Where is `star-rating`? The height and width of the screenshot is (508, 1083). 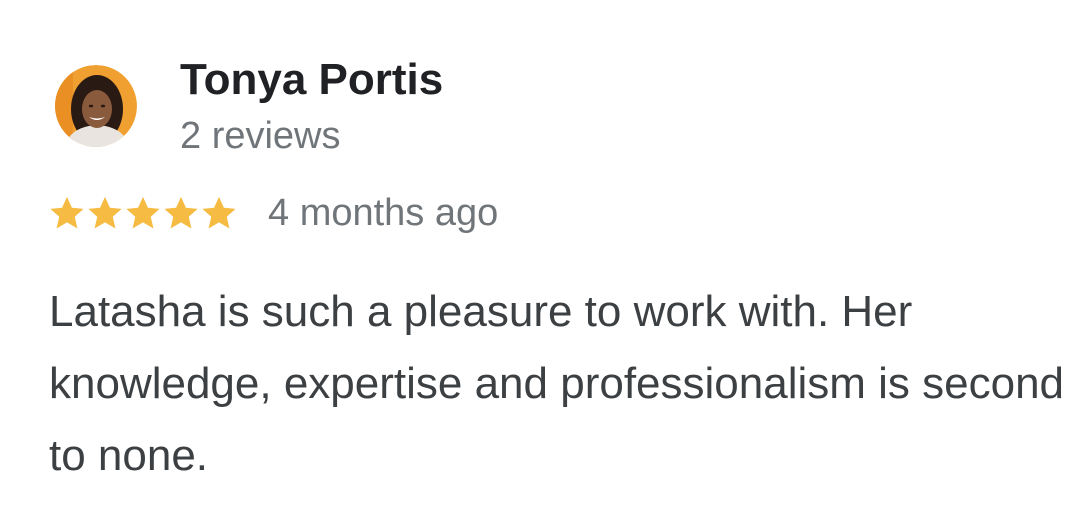 star-rating is located at coordinates (143, 213).